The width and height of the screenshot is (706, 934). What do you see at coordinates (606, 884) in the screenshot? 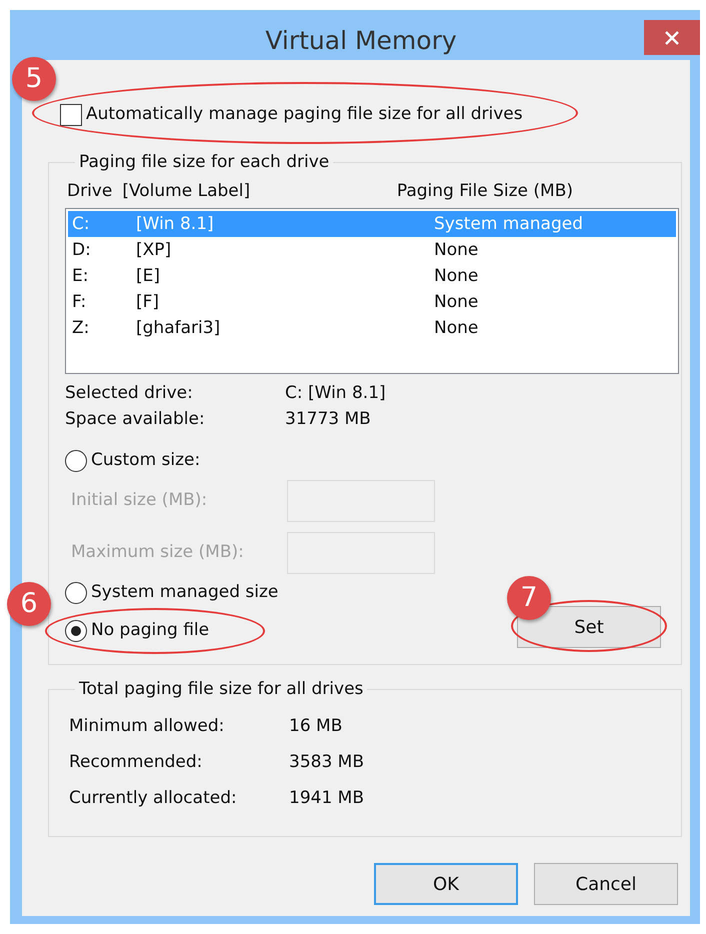
I see `dialog-button: Cancel` at bounding box center [606, 884].